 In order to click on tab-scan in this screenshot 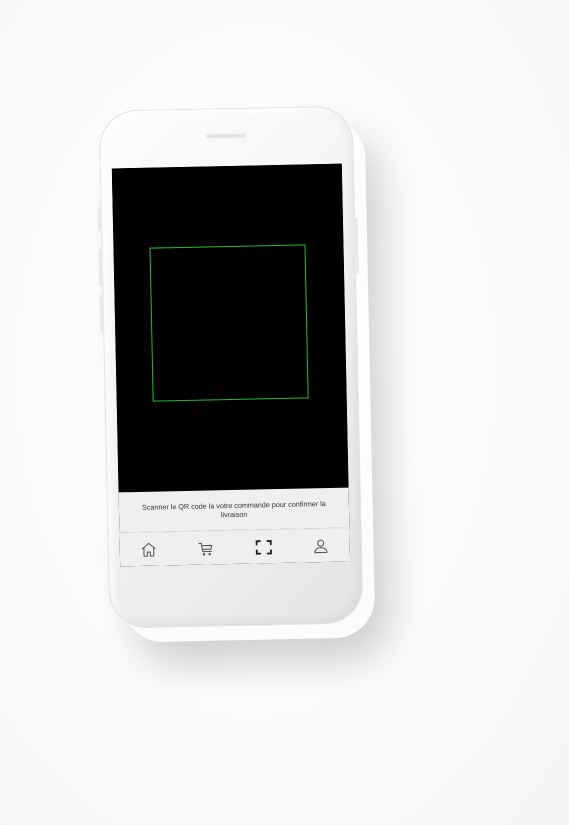, I will do `click(263, 547)`.